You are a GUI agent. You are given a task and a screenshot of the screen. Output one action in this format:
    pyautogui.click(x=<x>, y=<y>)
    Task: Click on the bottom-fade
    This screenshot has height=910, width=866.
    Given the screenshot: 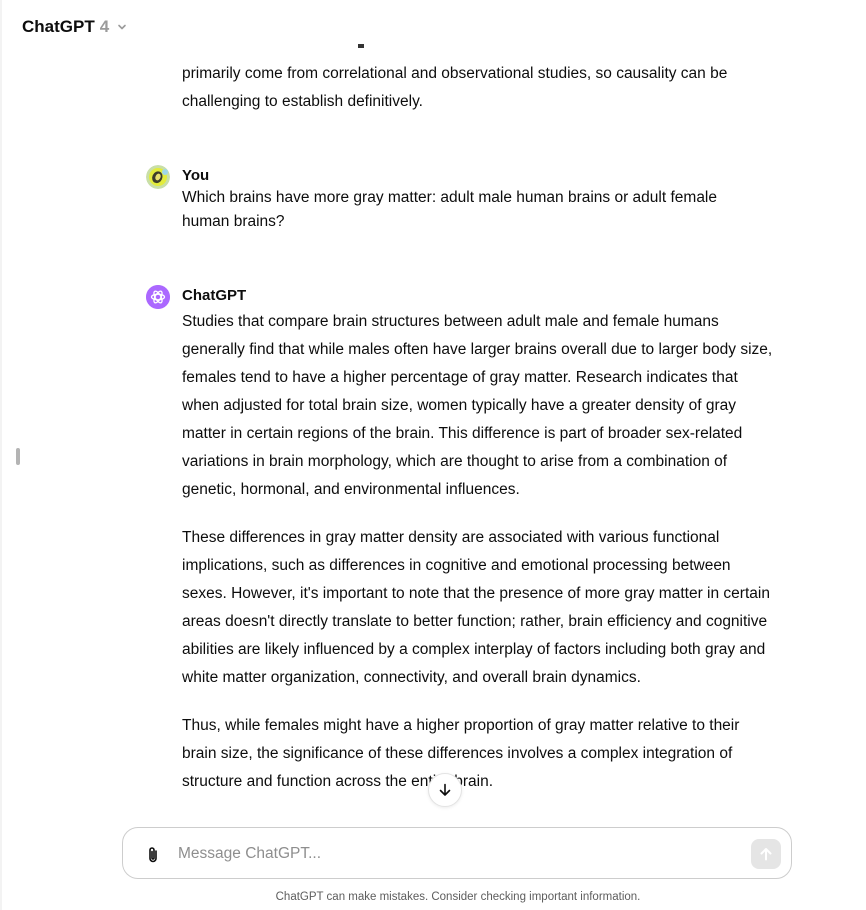 What is the action you would take?
    pyautogui.click(x=460, y=815)
    